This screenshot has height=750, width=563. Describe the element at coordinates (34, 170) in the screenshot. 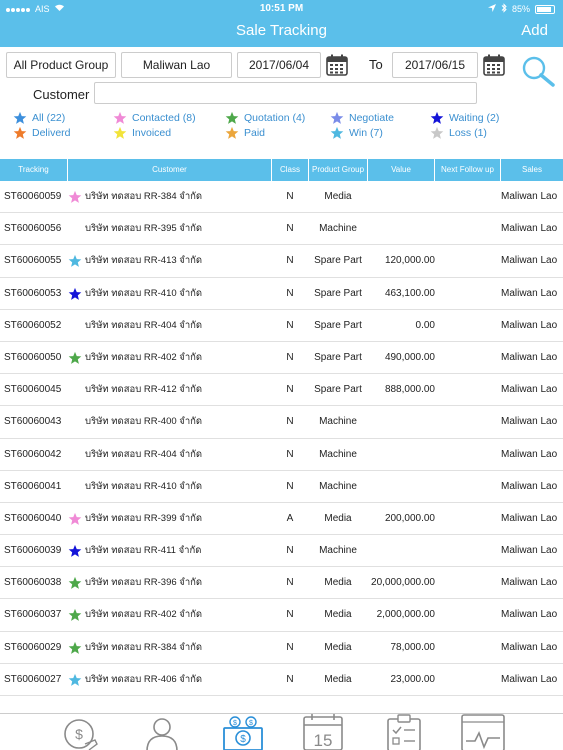

I see `header-tracking: Tracking` at that location.